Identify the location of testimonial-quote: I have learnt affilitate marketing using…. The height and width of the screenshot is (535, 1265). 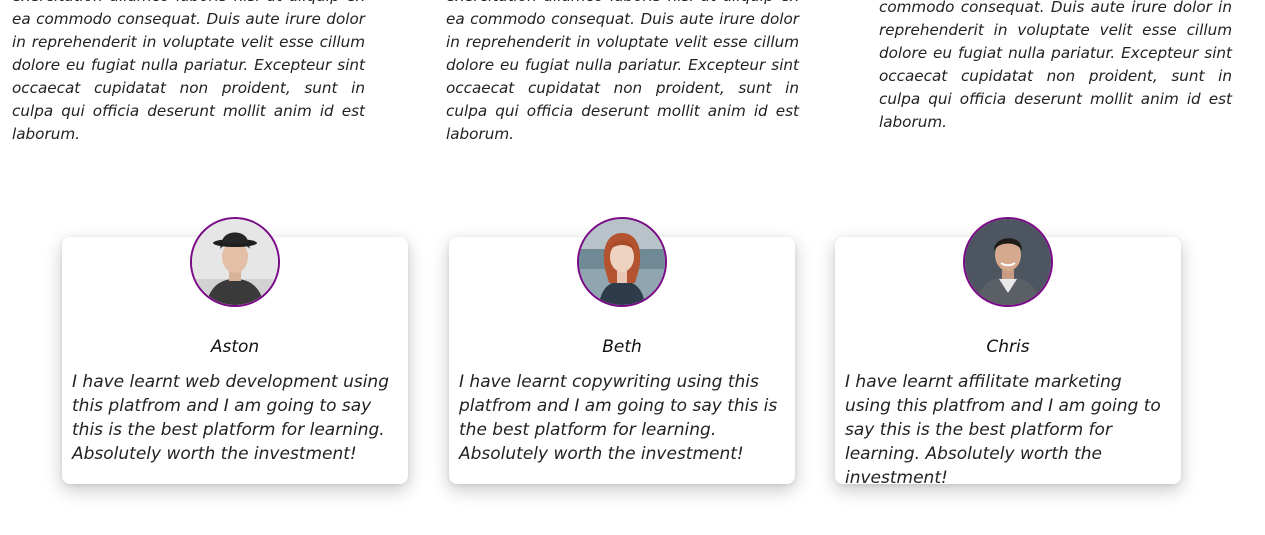
(1003, 430).